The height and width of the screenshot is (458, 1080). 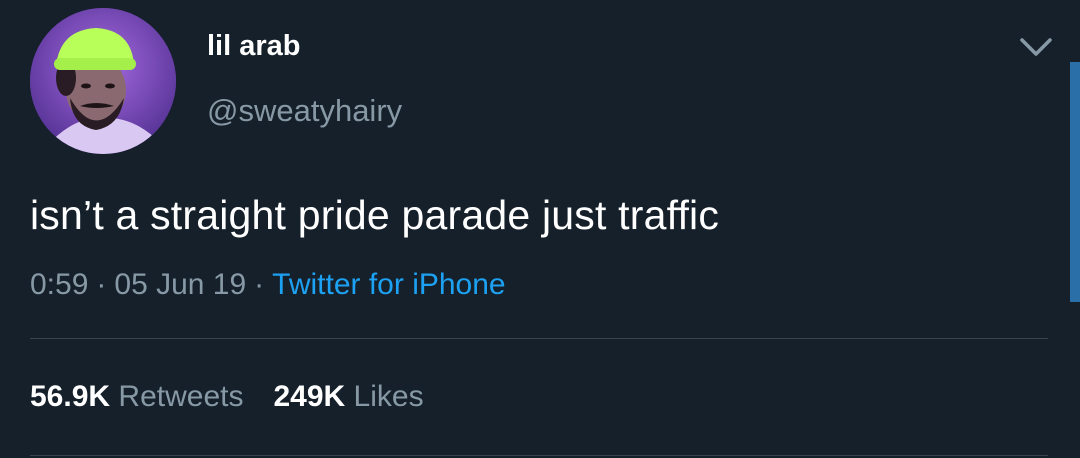 I want to click on likes-label: Likes, so click(x=388, y=396).